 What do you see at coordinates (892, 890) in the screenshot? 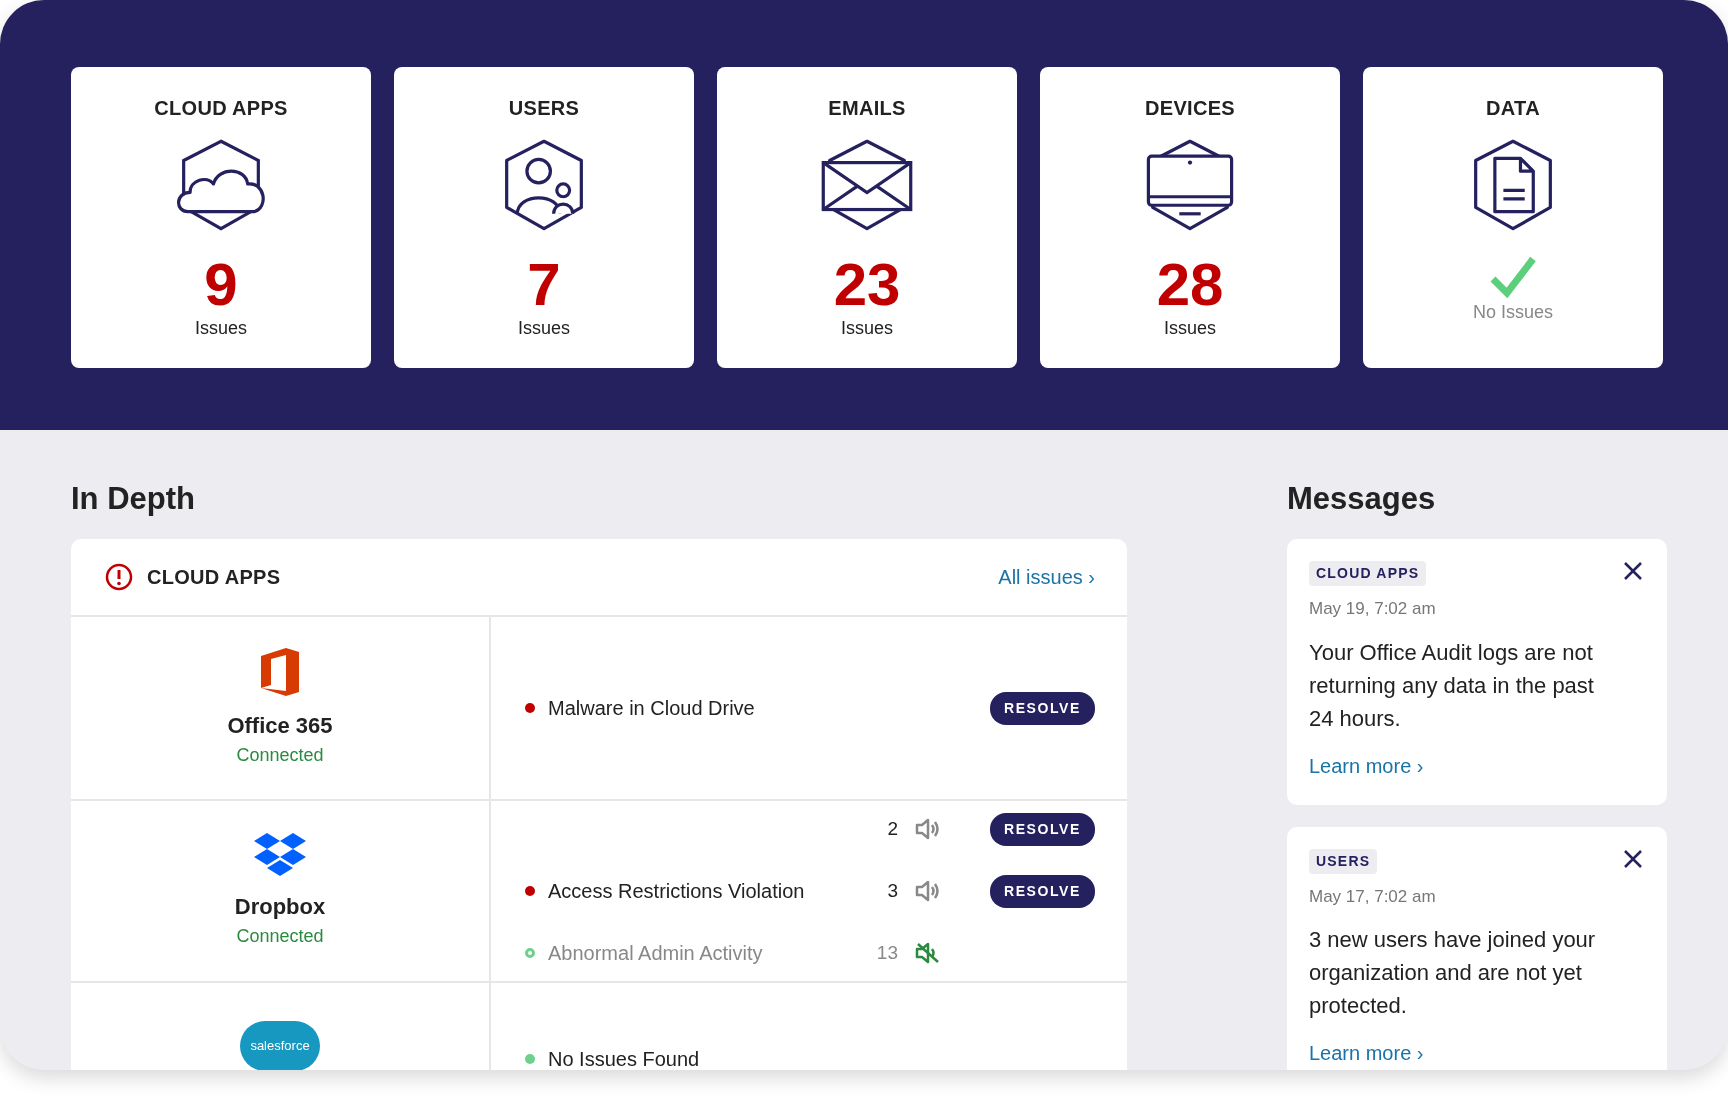
I see `issue-count: 3` at bounding box center [892, 890].